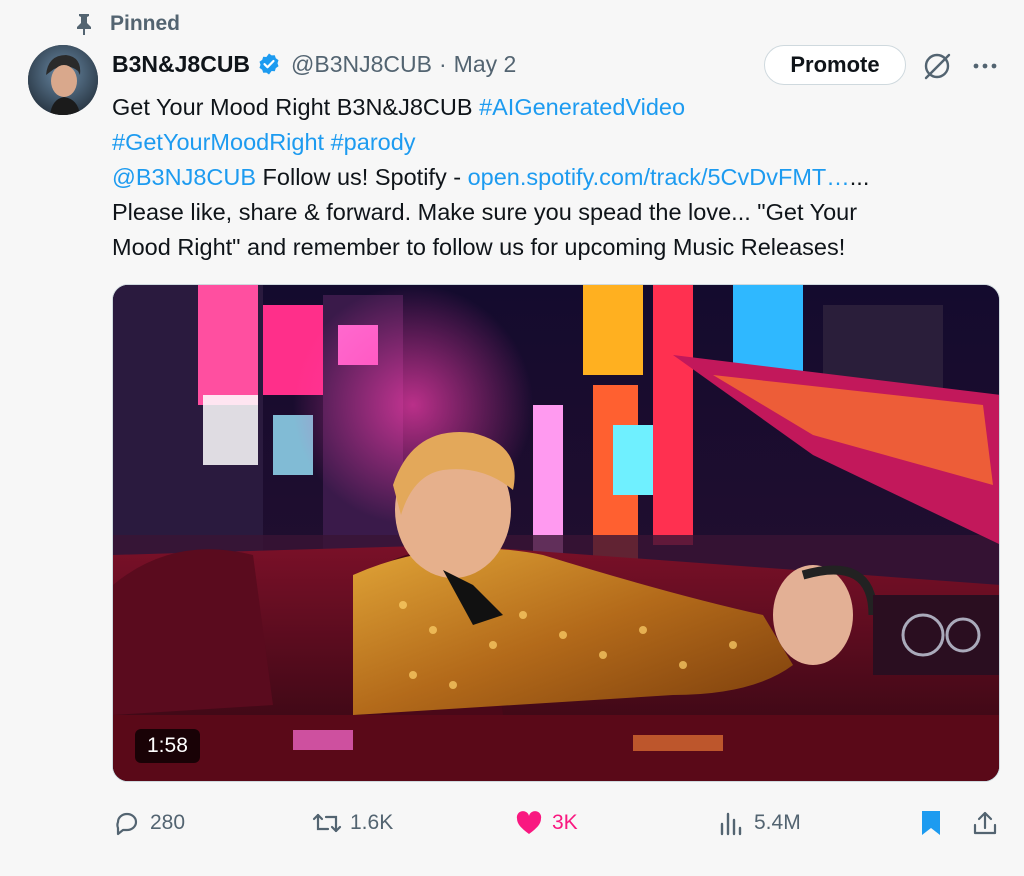  Describe the element at coordinates (565, 822) in the screenshot. I see `like-count: 3K` at that location.